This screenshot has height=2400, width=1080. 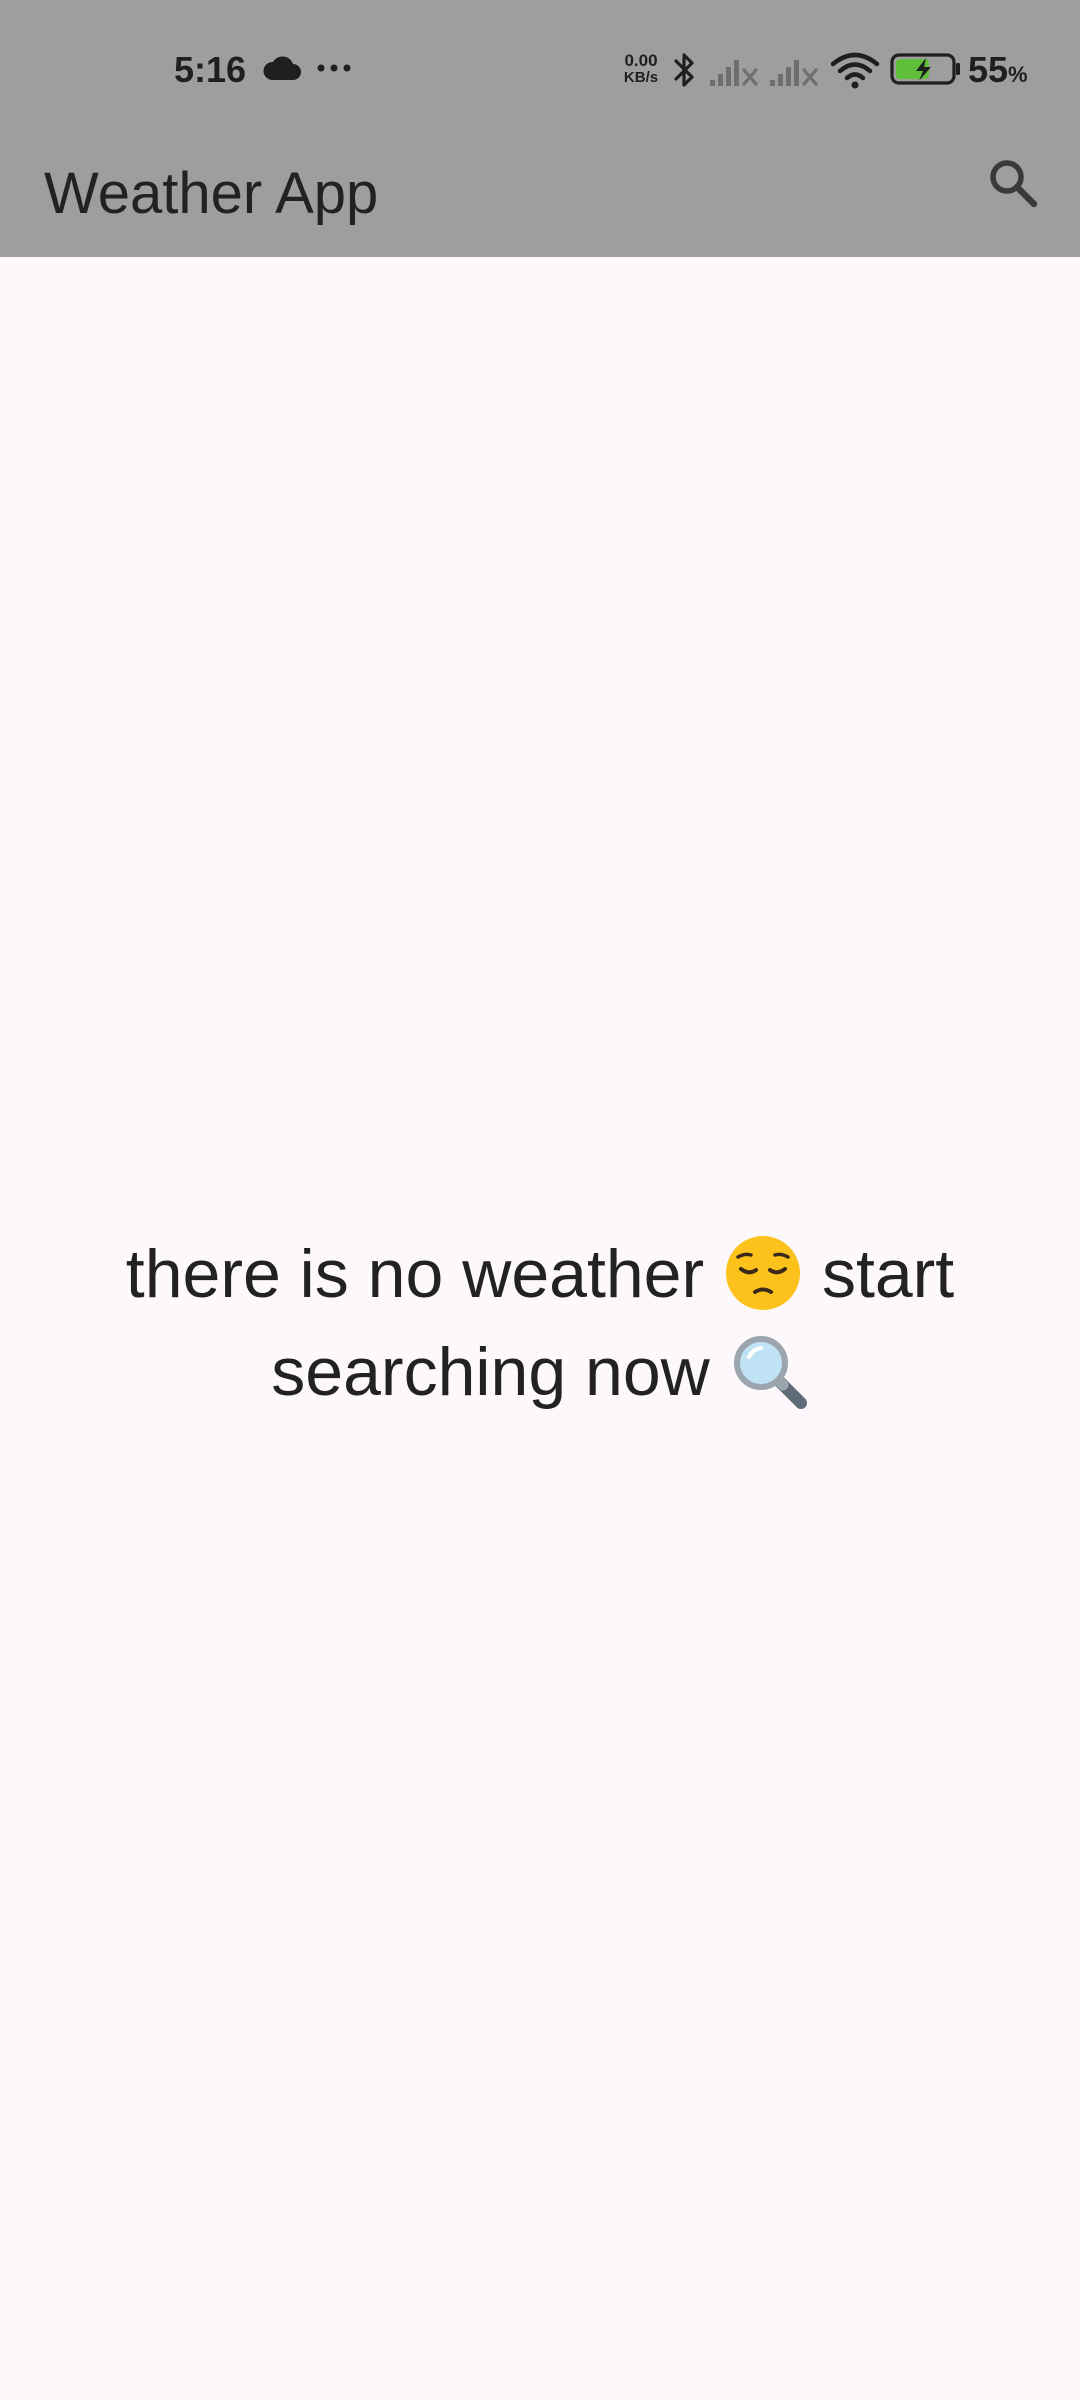 I want to click on empty-state-message: there is no weather start searching now, so click(x=540, y=1323).